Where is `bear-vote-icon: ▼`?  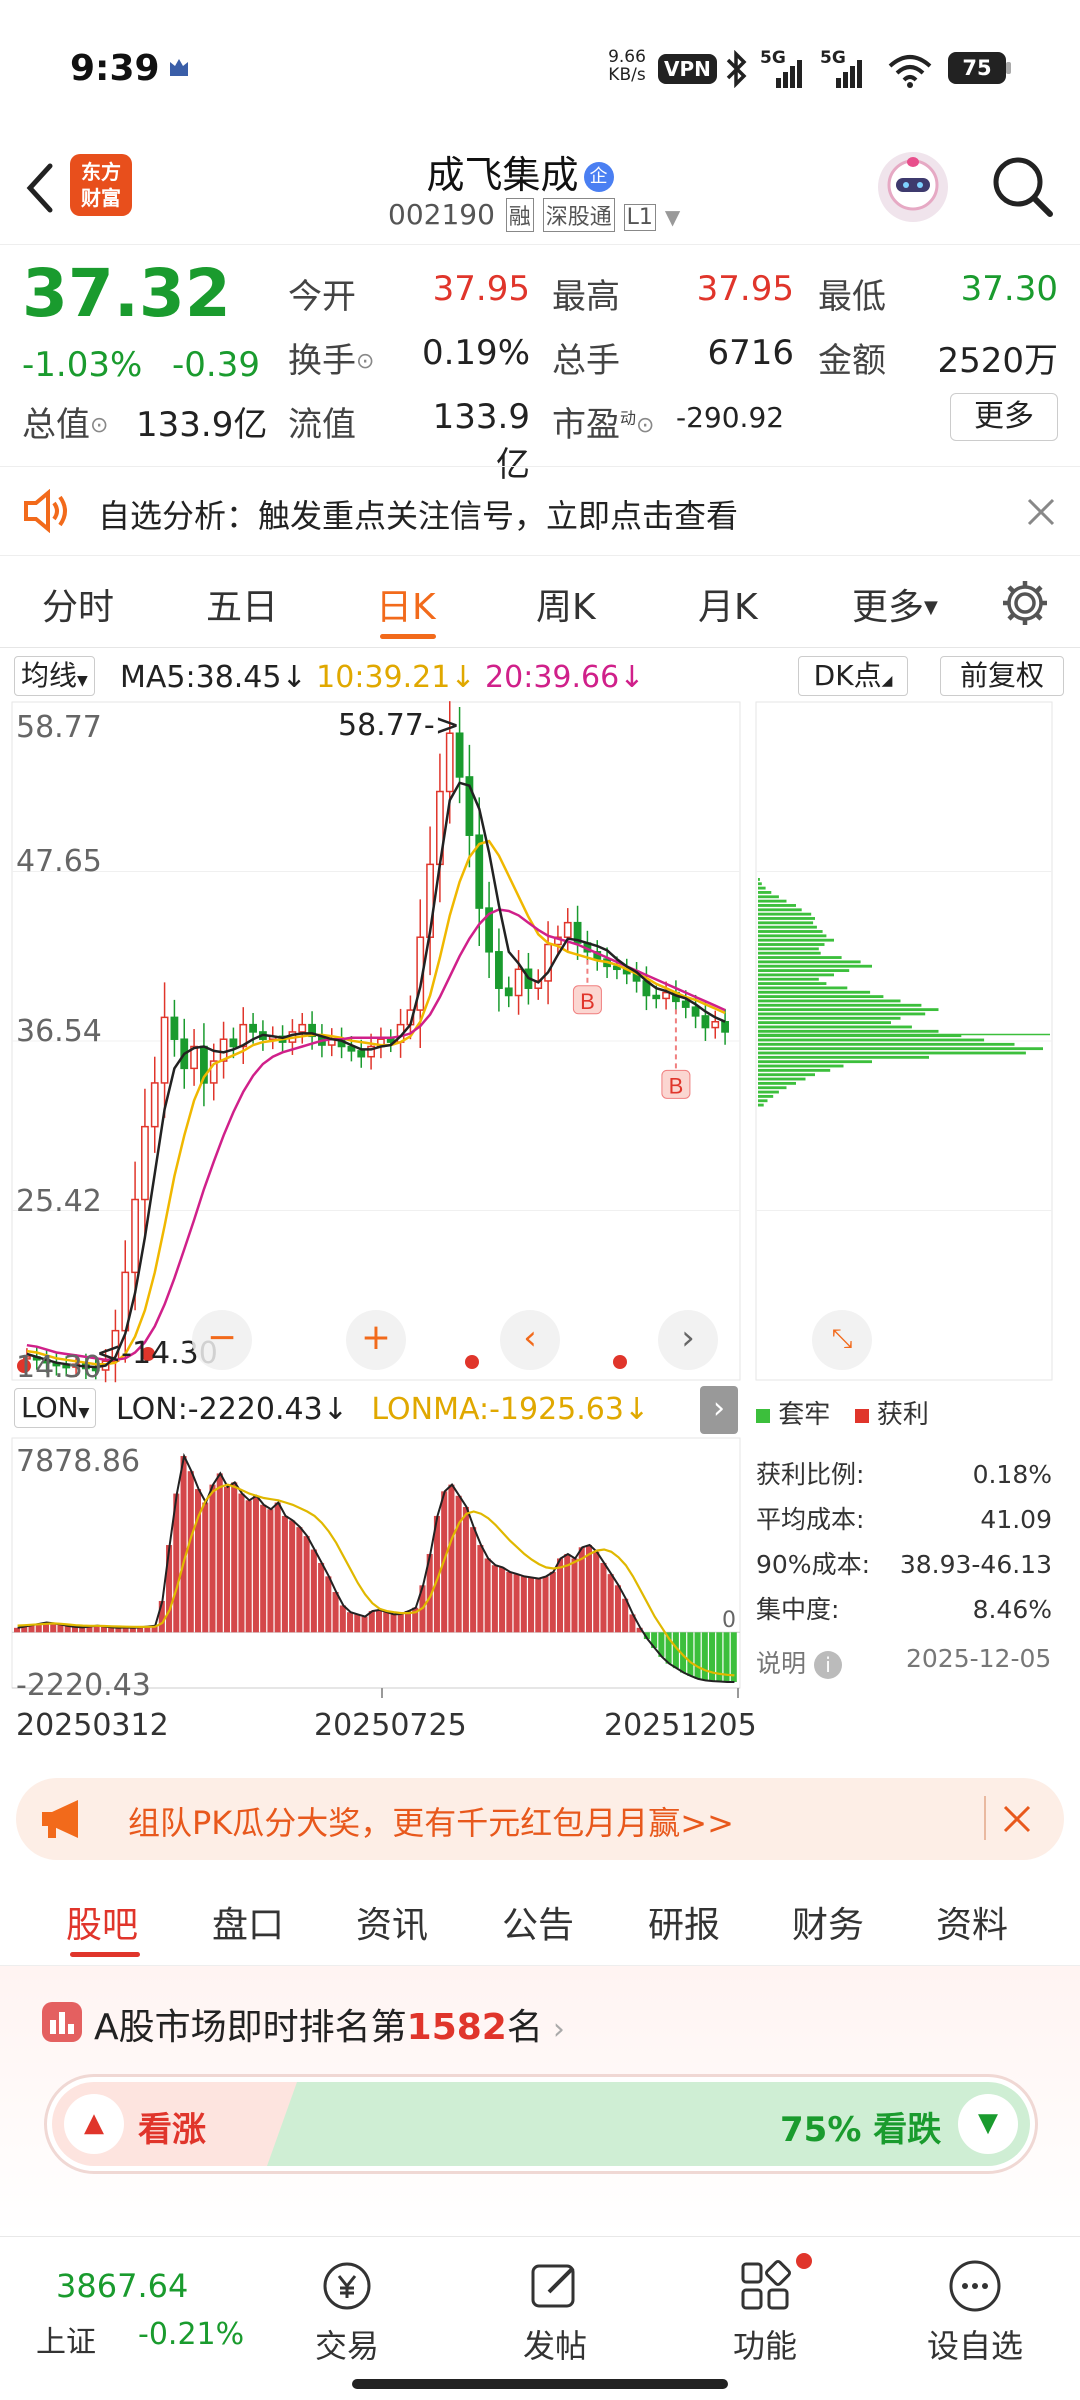 bear-vote-icon: ▼ is located at coordinates (988, 2124).